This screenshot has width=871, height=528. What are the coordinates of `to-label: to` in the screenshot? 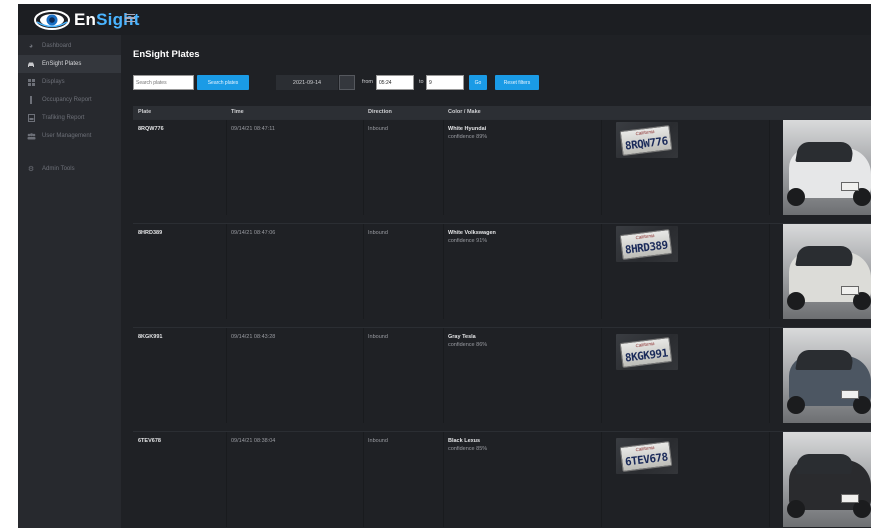 It's located at (421, 82).